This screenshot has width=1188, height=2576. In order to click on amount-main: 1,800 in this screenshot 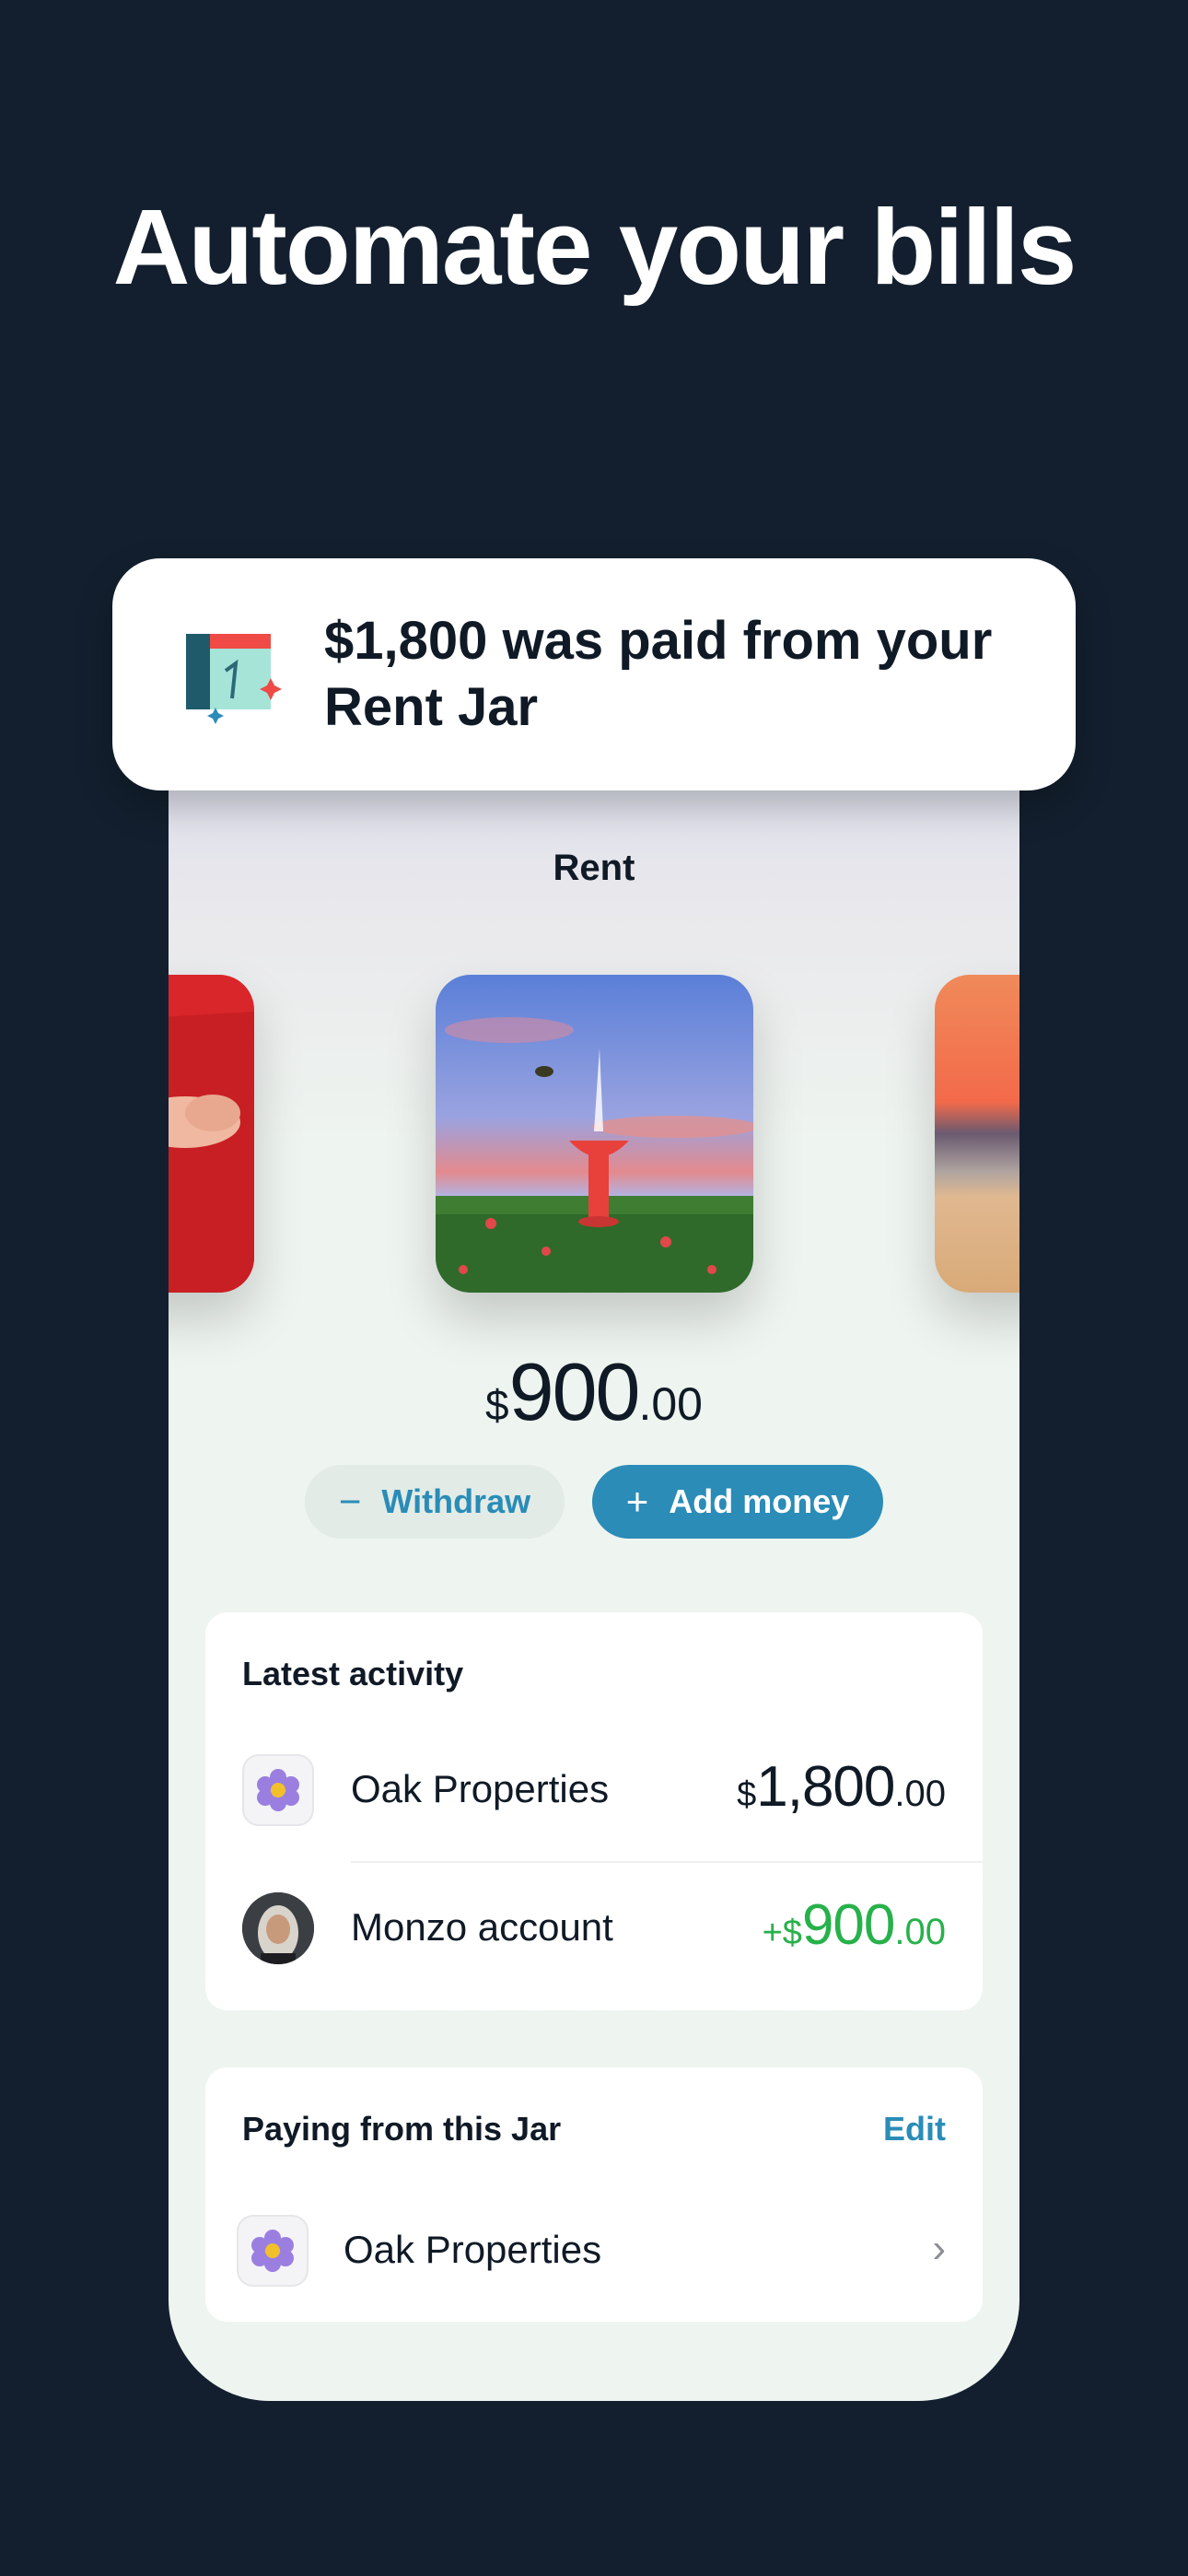, I will do `click(825, 1787)`.